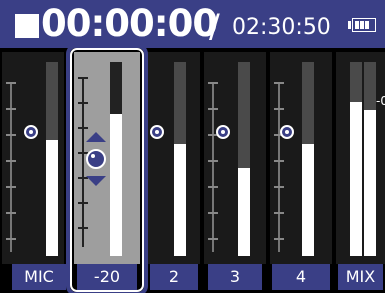 The width and height of the screenshot is (385, 293). I want to click on battery-icon, so click(363, 25).